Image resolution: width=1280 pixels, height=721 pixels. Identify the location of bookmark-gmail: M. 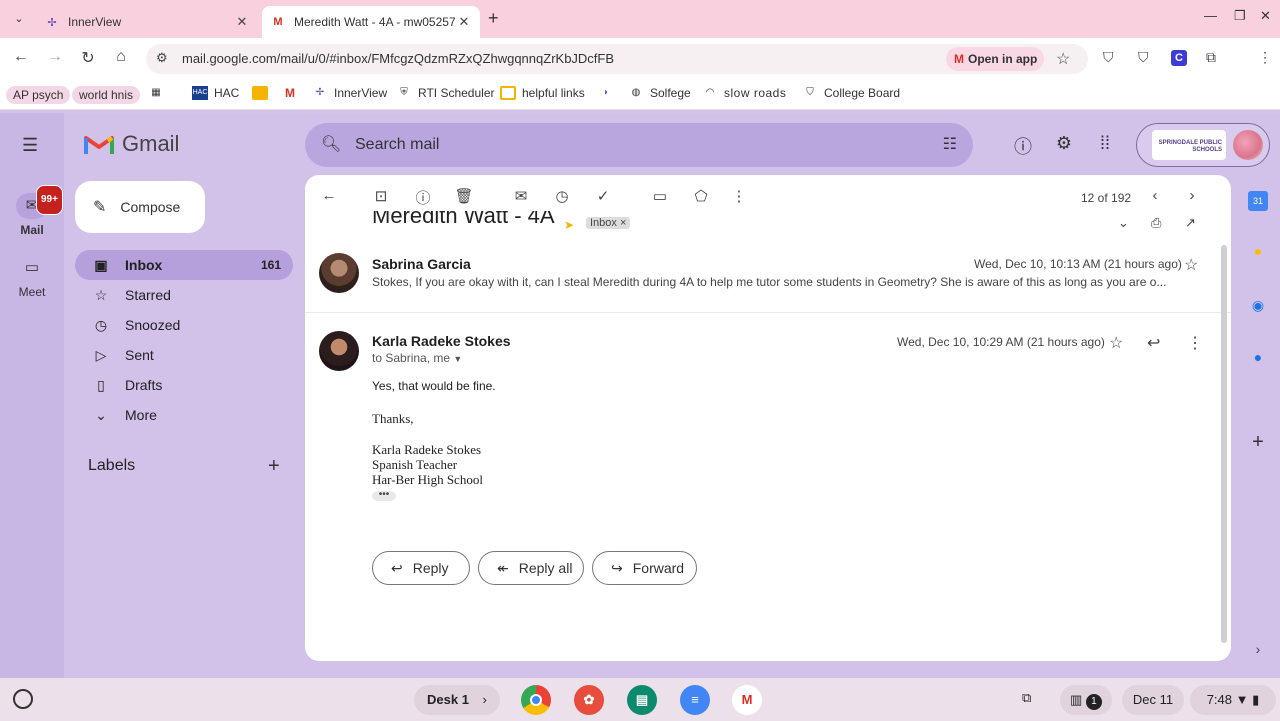
(293, 93).